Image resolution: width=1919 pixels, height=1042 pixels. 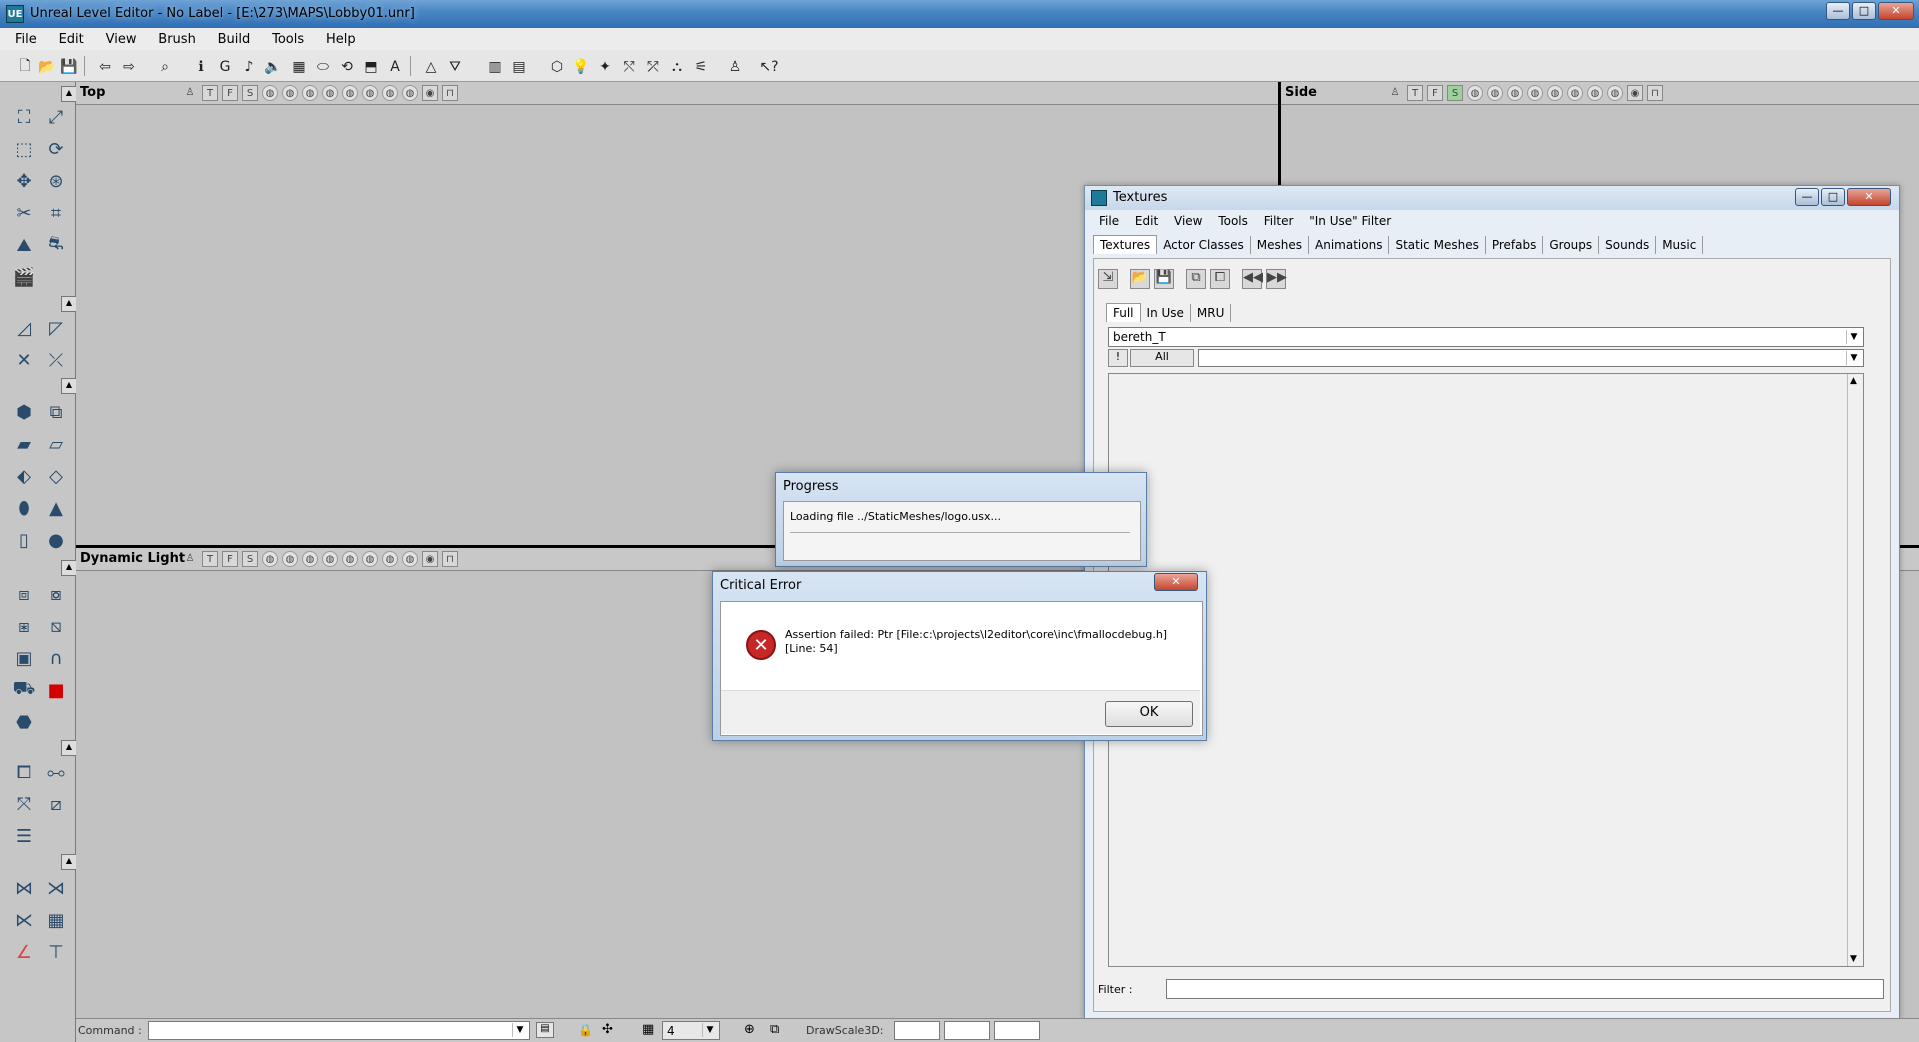 What do you see at coordinates (1149, 714) in the screenshot?
I see `ok-button: OK` at bounding box center [1149, 714].